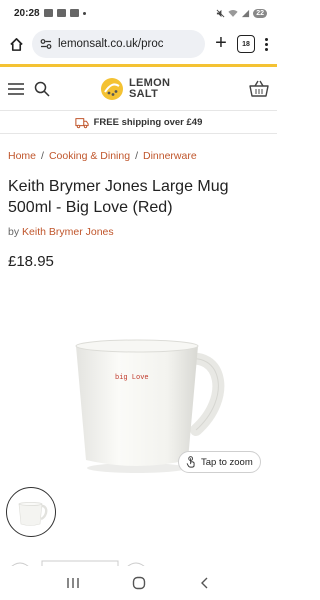 This screenshot has height=600, width=320. What do you see at coordinates (22, 156) in the screenshot?
I see `breadcrumb-home: Home` at bounding box center [22, 156].